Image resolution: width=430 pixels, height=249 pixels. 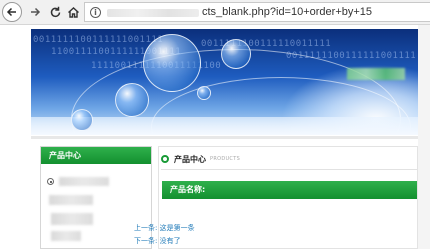 I want to click on page-right-margin, so click(x=424, y=137).